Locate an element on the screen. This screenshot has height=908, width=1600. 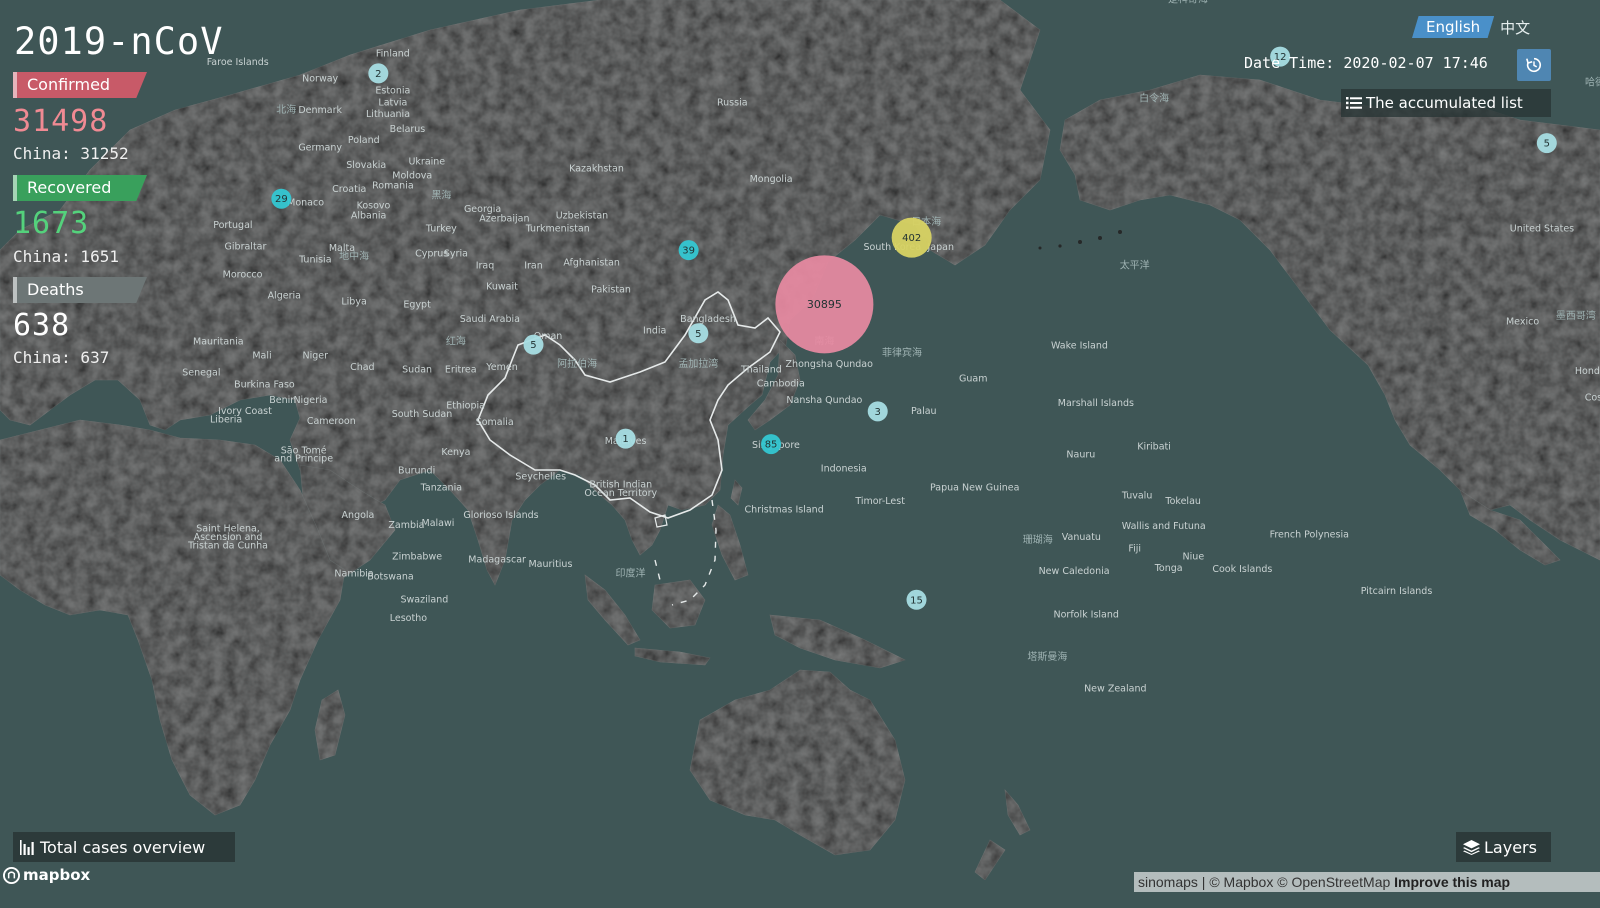
place-label: Ukraine is located at coordinates (426, 162).